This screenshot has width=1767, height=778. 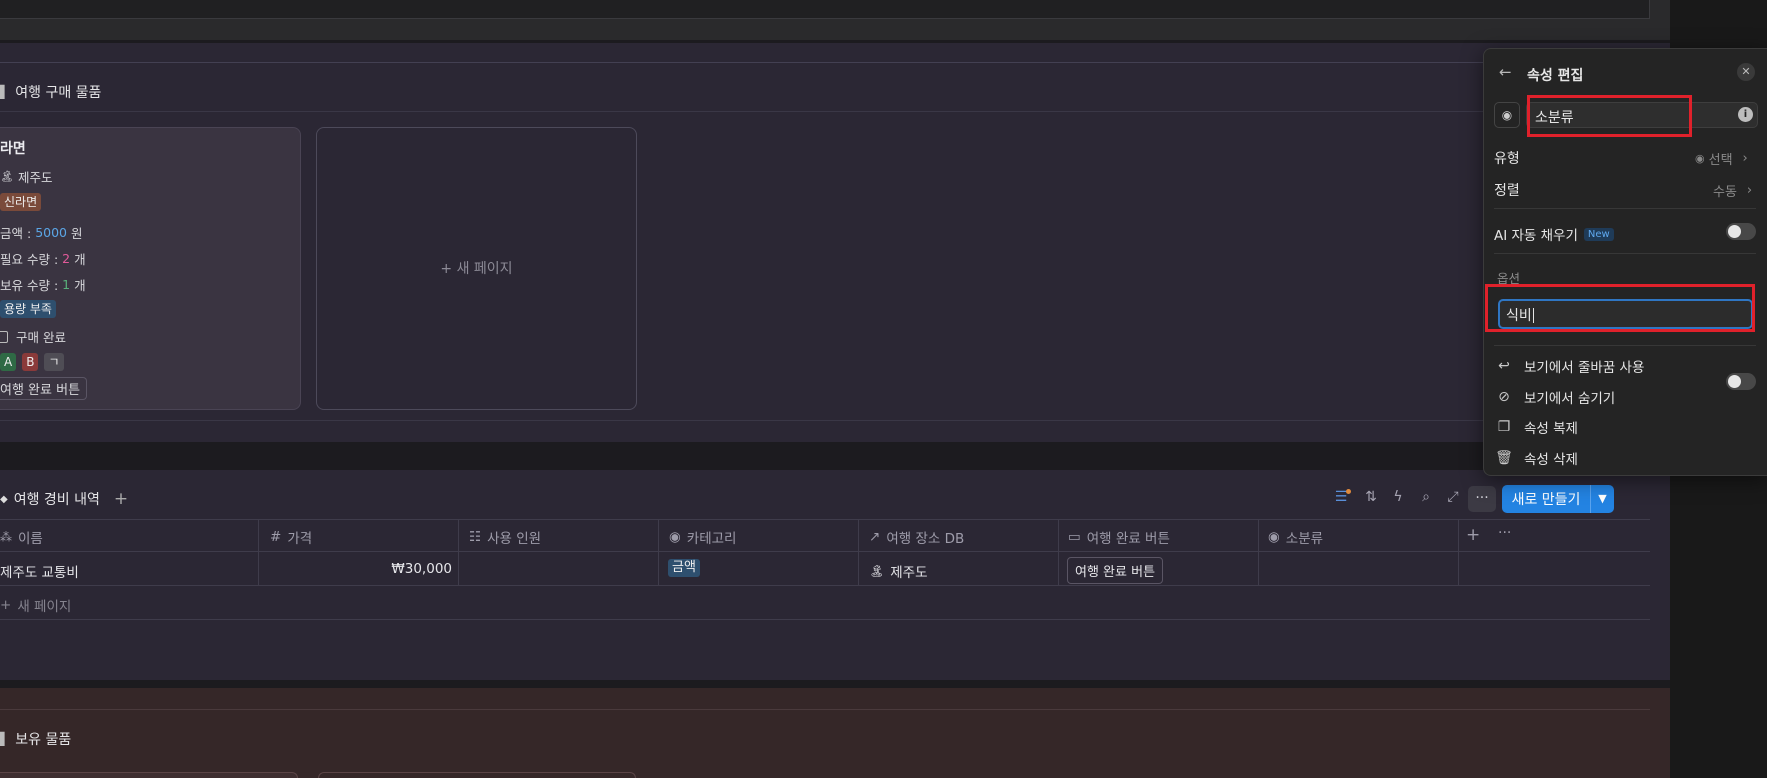 I want to click on card-need-qty: 필요 수량 : 2 개, so click(x=43, y=259).